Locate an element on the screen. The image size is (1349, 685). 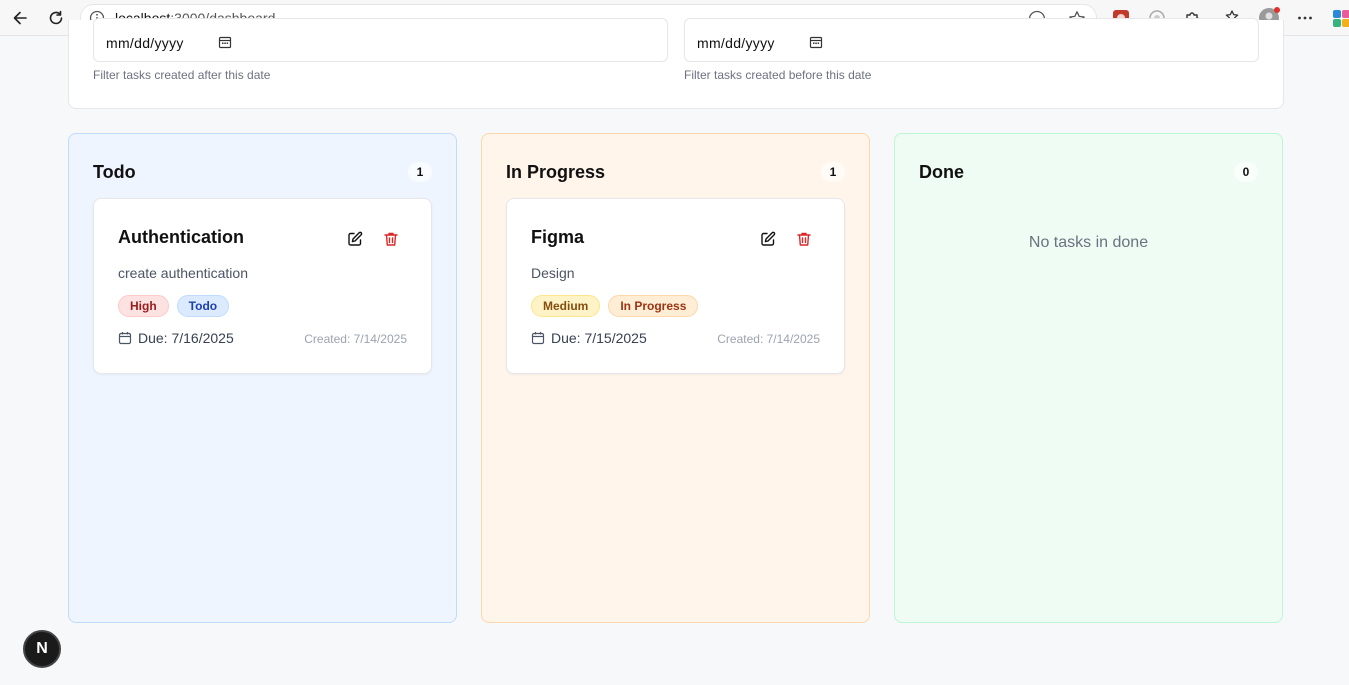
created-before-hint: Filter tasks created before this date is located at coordinates (778, 75).